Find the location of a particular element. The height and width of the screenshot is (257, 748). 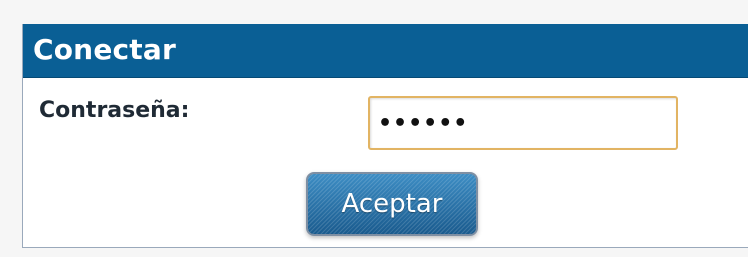

panel-title: Conectar is located at coordinates (104, 49).